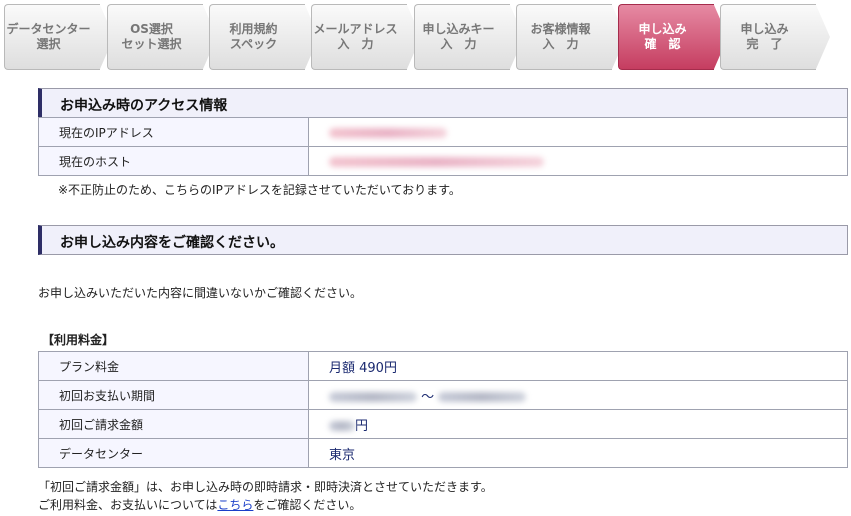  Describe the element at coordinates (578, 395) in the screenshot. I see `period-value: 〜` at that location.